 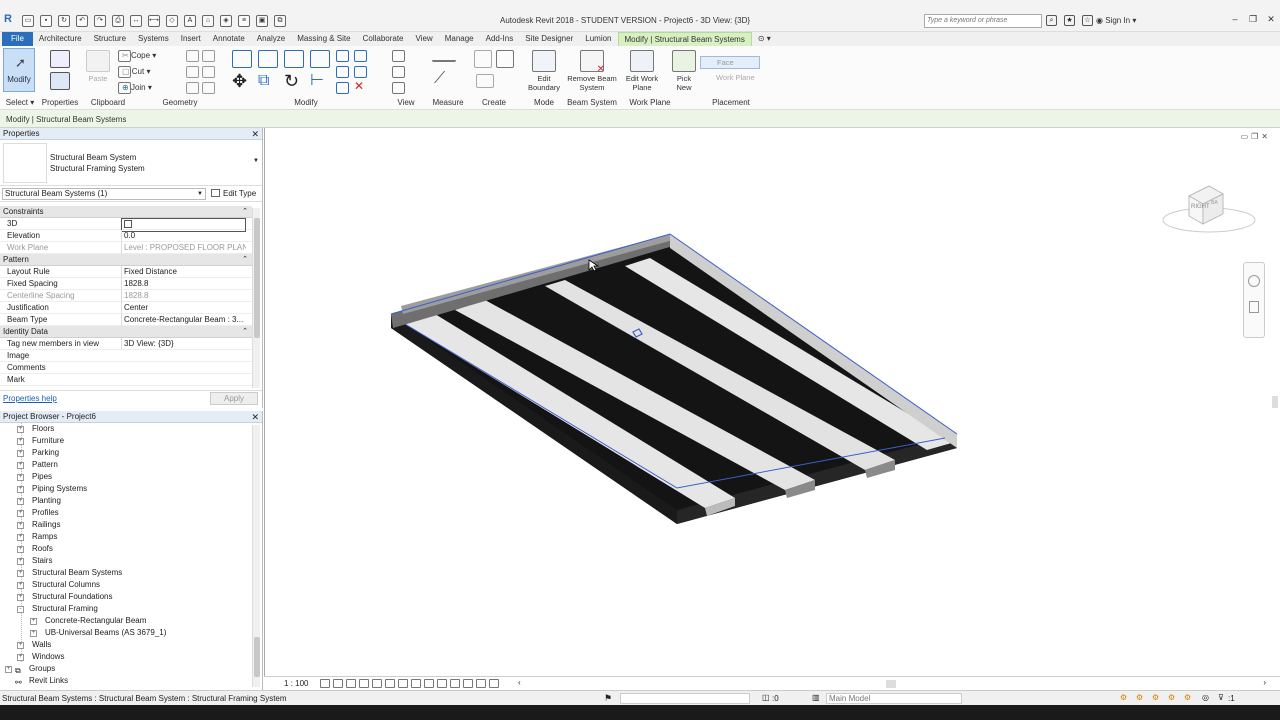 What do you see at coordinates (98, 66) in the screenshot?
I see `paste-button: Paste` at bounding box center [98, 66].